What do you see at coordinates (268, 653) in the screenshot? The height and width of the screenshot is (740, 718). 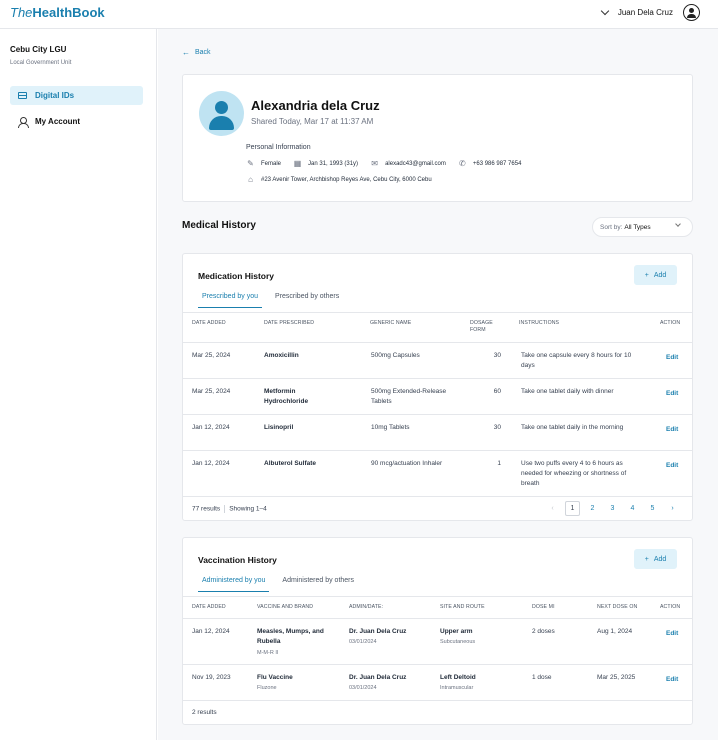 I see `vaccine-brand: M-M-R II` at bounding box center [268, 653].